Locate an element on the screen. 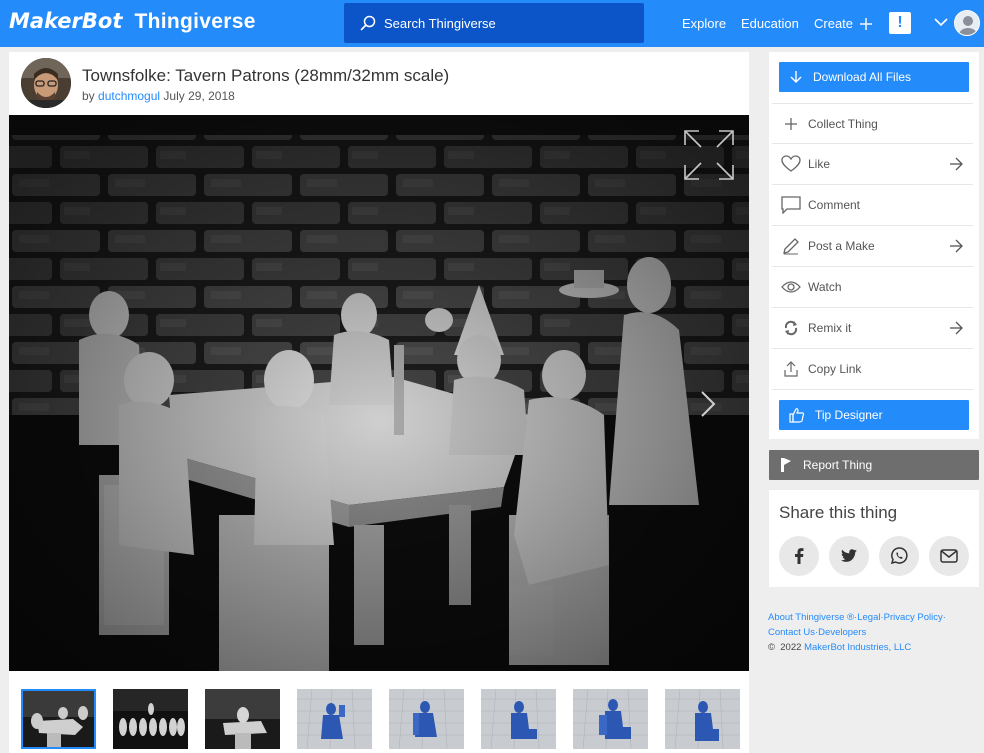  share-title: Share this thing is located at coordinates (838, 512).